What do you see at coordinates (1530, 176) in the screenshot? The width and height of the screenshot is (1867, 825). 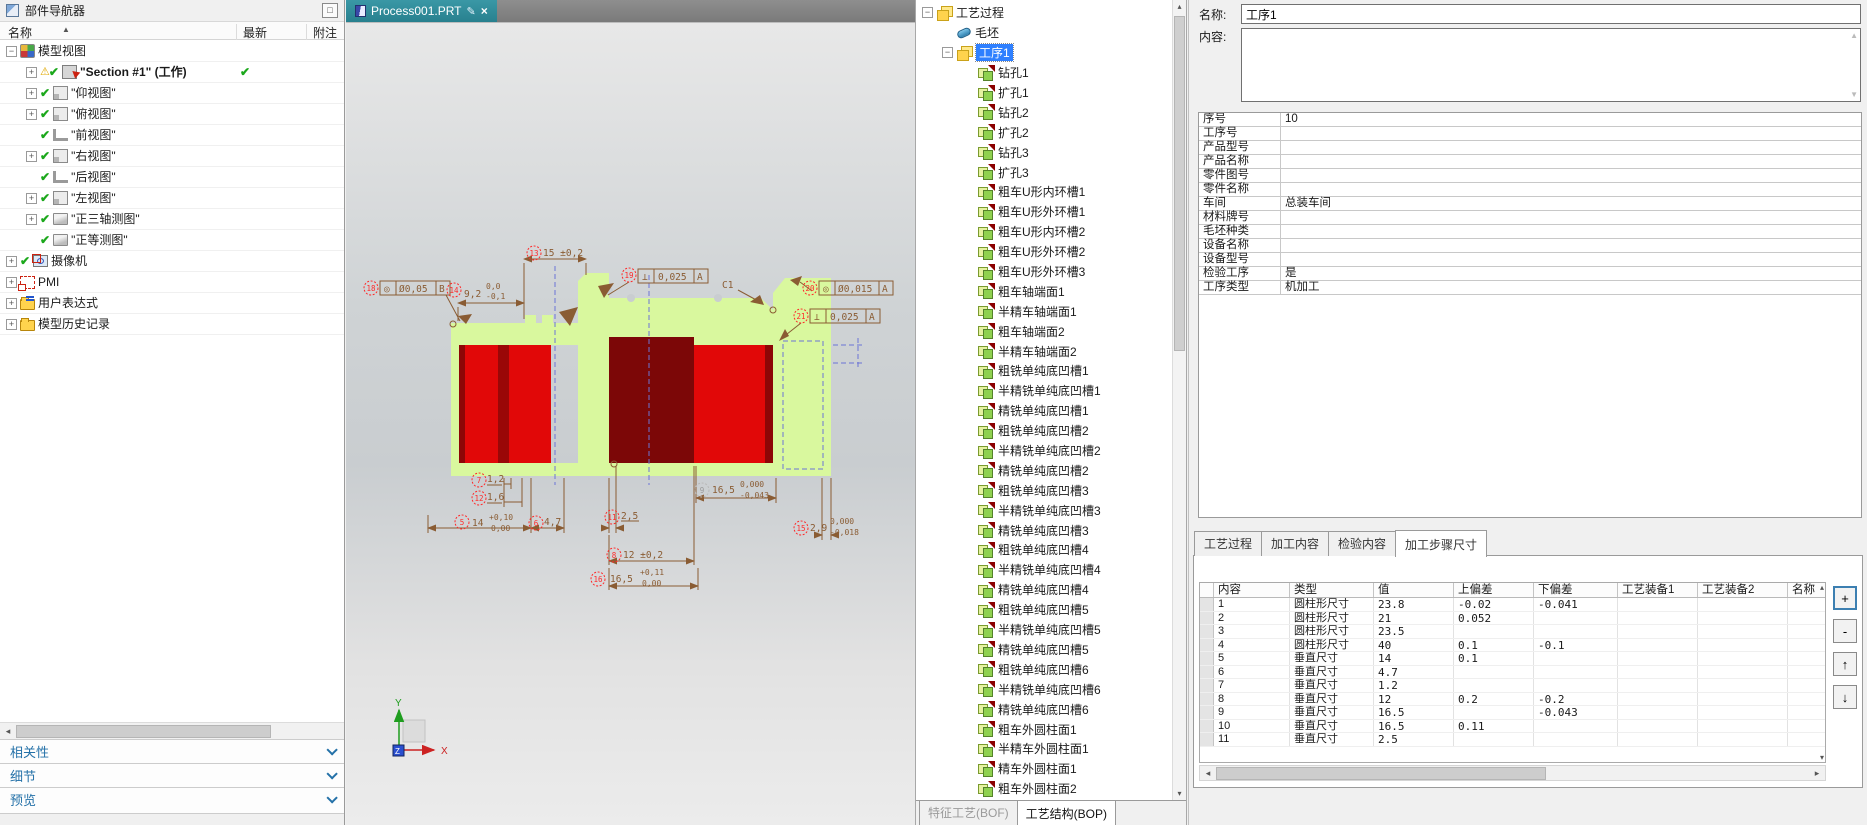 I see `property-row: 零件图号` at bounding box center [1530, 176].